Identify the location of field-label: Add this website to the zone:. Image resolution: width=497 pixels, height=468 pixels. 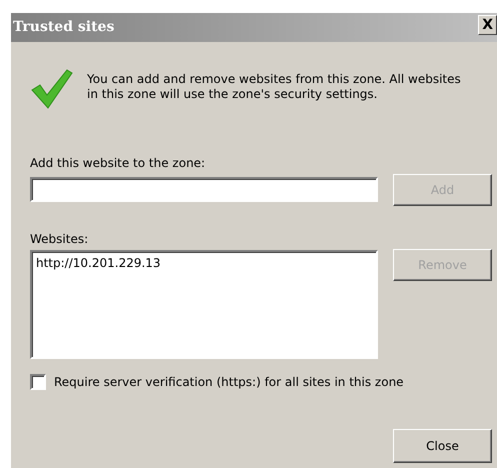
(118, 163).